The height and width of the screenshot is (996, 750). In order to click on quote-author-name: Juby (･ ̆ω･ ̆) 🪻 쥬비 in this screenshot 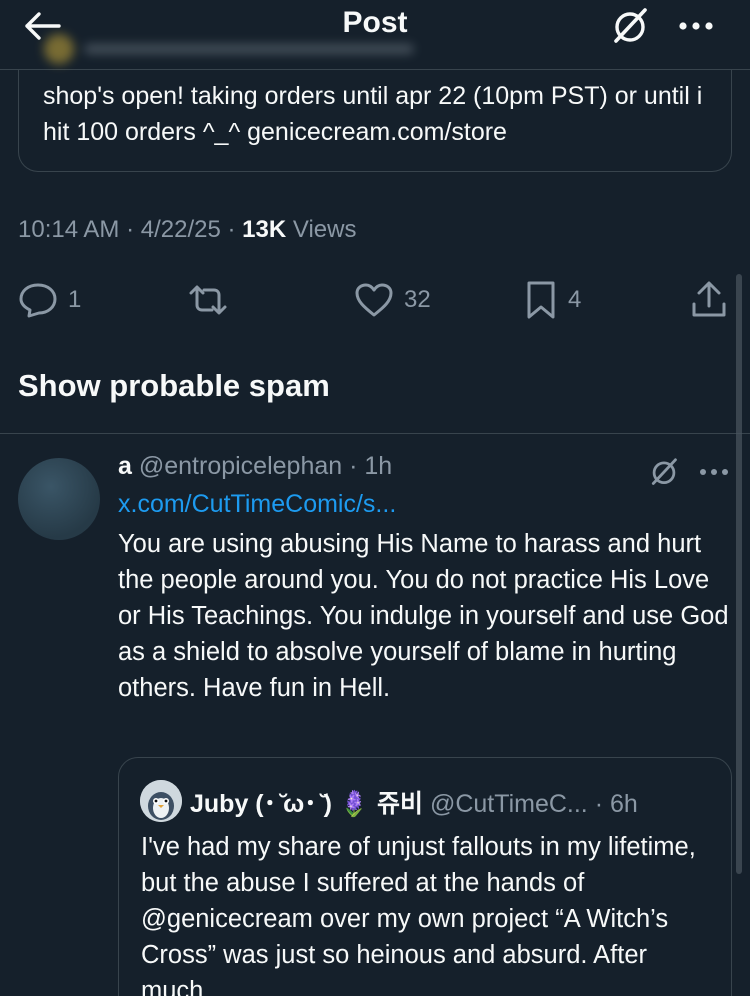, I will do `click(306, 804)`.